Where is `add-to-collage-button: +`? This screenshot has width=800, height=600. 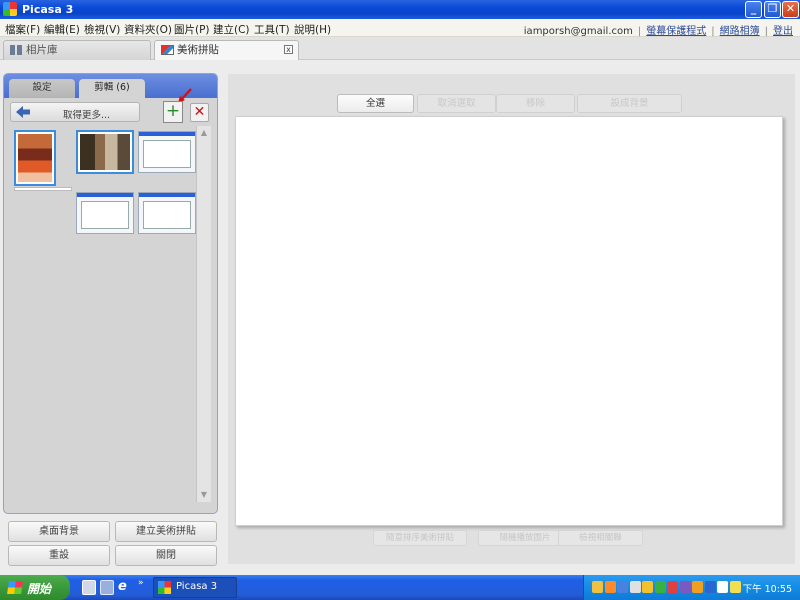
add-to-collage-button: + is located at coordinates (173, 112).